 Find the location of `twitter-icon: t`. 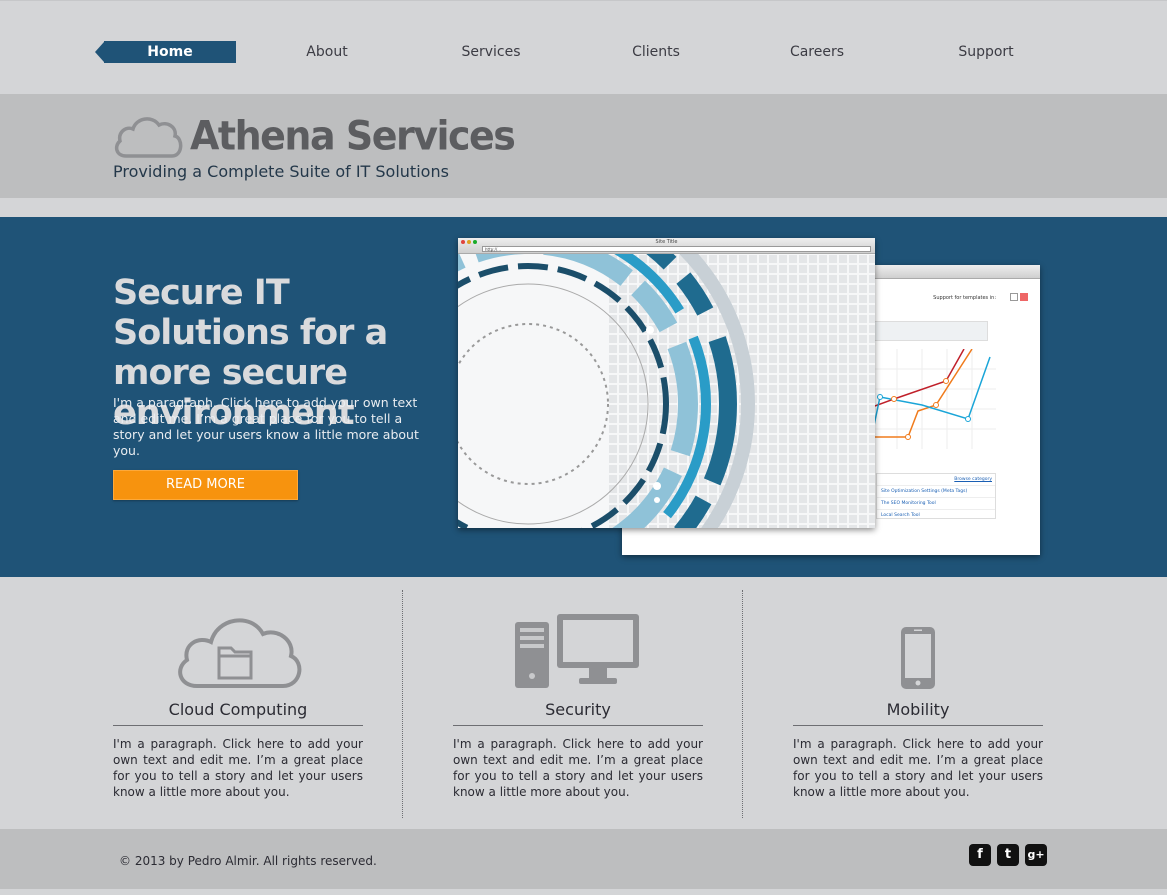

twitter-icon: t is located at coordinates (1008, 855).